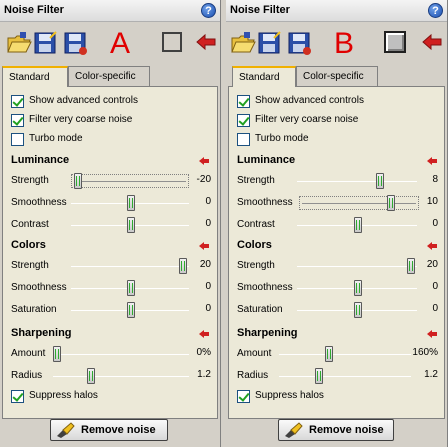 The height and width of the screenshot is (447, 448). Describe the element at coordinates (359, 203) in the screenshot. I see `luminance-smoothness-slider` at that location.